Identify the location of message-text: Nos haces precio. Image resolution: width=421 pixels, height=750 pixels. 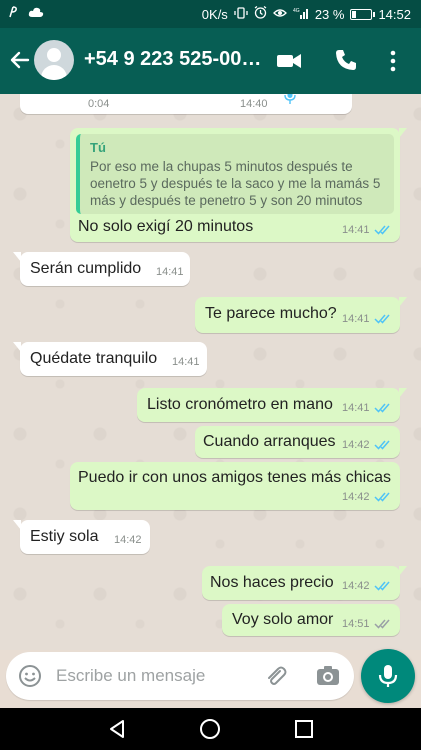
(272, 582).